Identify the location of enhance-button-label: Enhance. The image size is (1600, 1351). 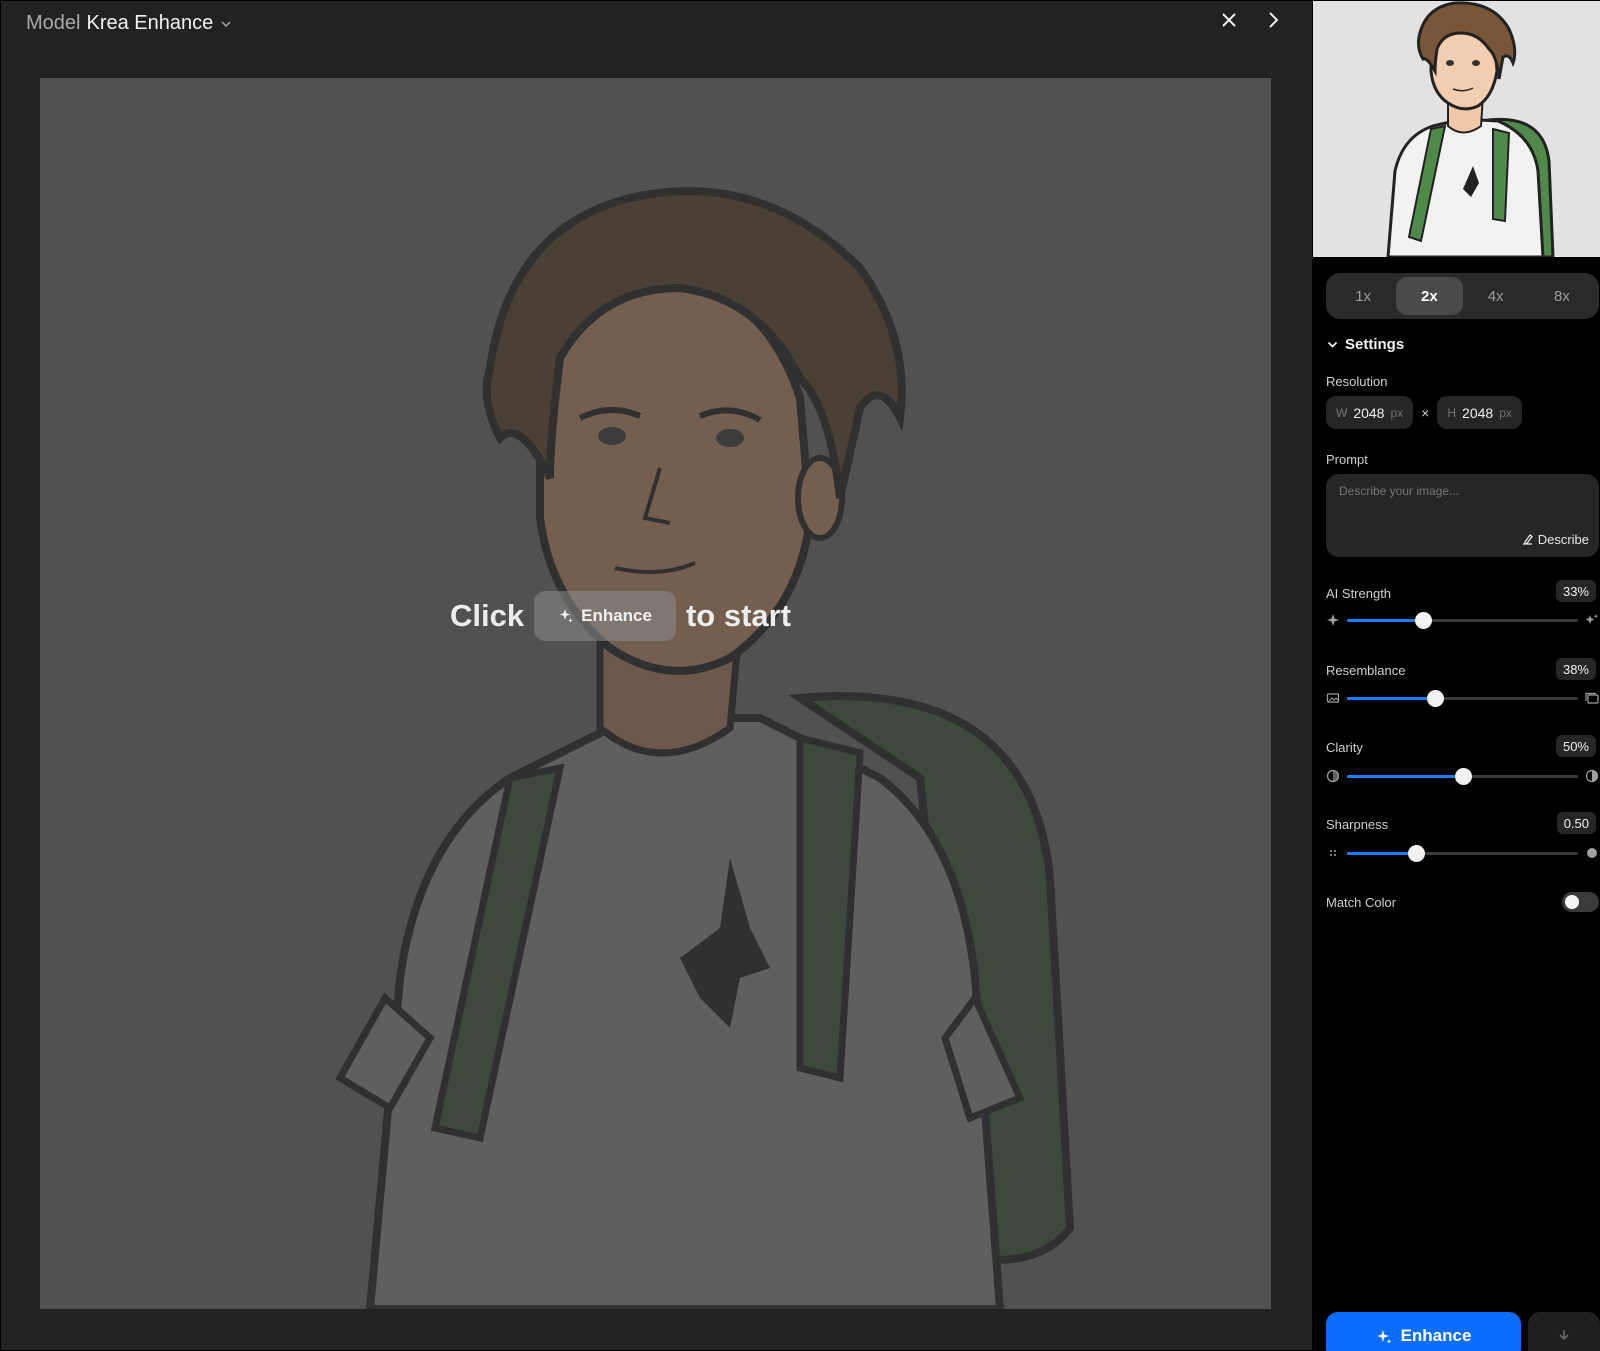
(1436, 1335).